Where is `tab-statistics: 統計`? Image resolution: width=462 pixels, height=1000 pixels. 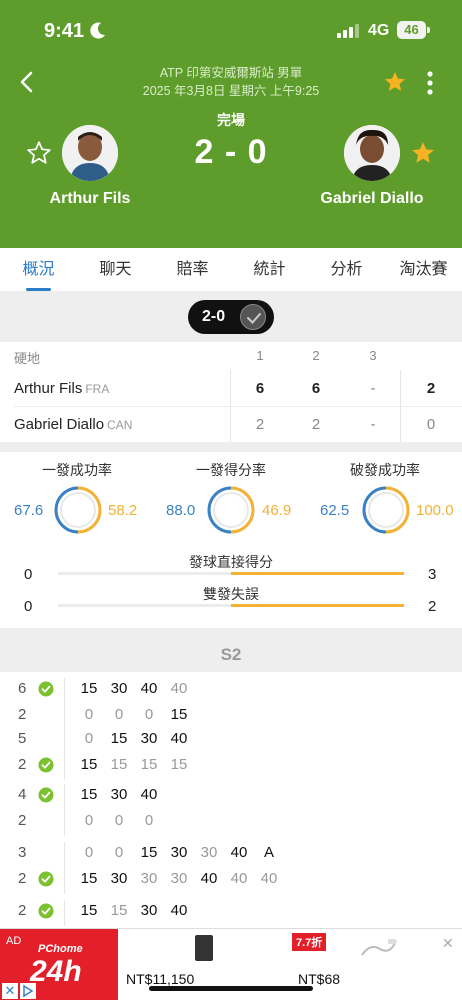 tab-statistics: 統計 is located at coordinates (269, 269).